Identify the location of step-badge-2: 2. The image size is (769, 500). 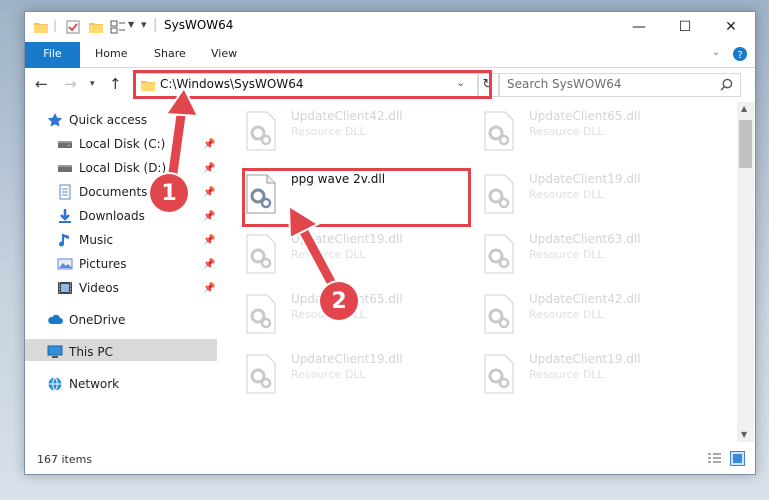
(339, 301).